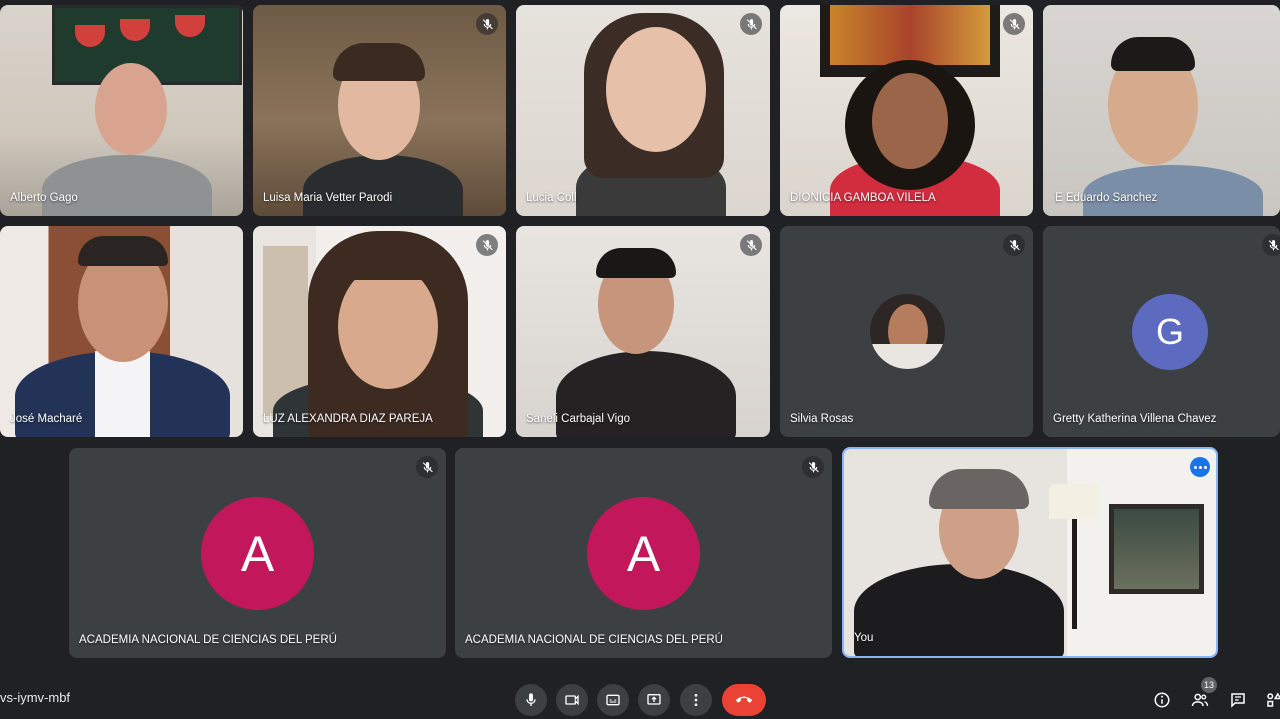 Image resolution: width=1280 pixels, height=719 pixels. What do you see at coordinates (1170, 332) in the screenshot?
I see `initial-avatar: G` at bounding box center [1170, 332].